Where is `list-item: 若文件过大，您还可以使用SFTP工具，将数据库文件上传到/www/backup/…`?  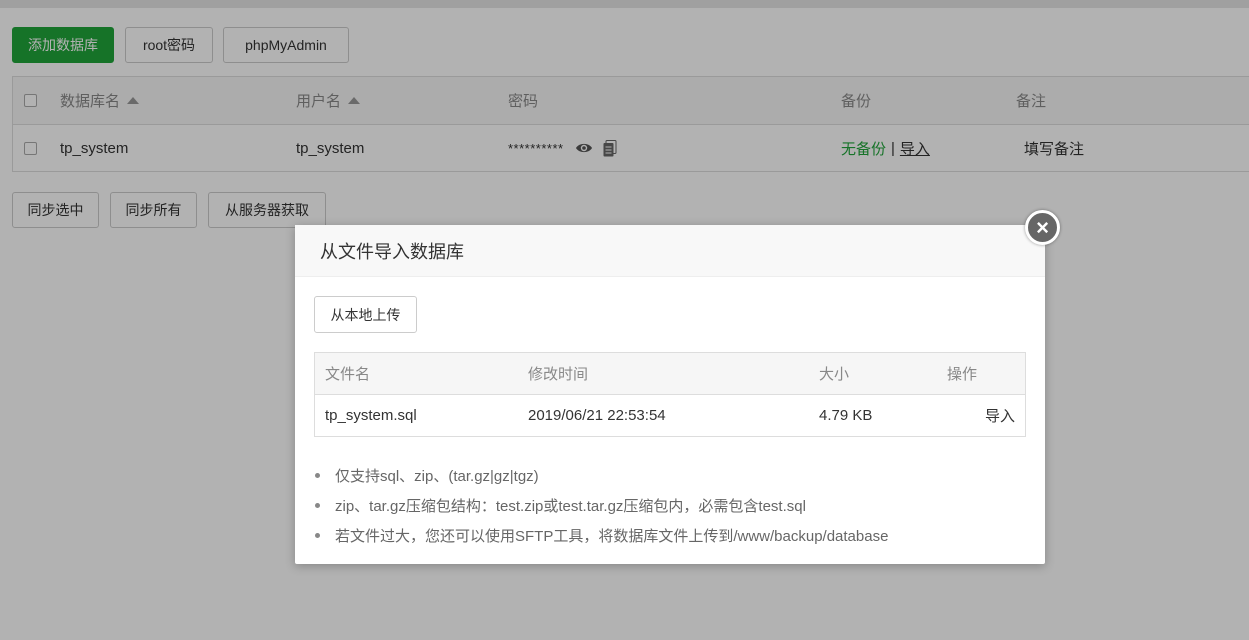 list-item: 若文件过大，您还可以使用SFTP工具，将数据库文件上传到/www/backup/… is located at coordinates (670, 535).